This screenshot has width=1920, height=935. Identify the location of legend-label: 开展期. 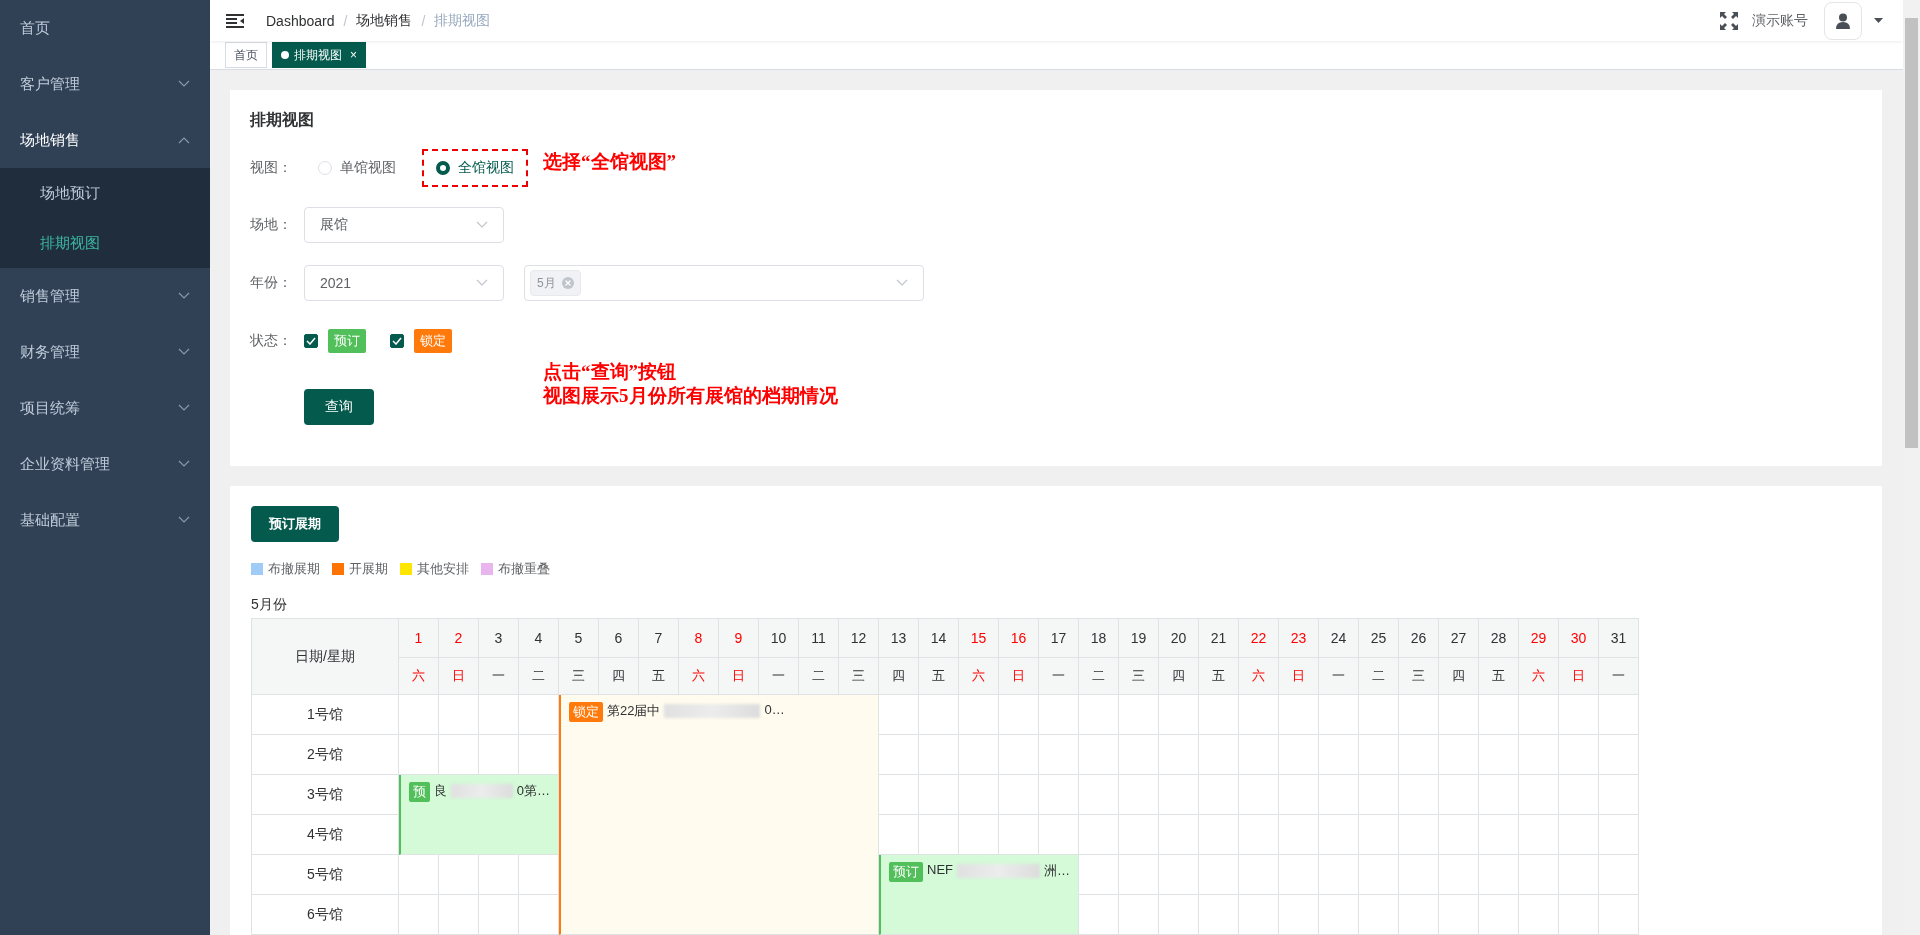
(368, 569).